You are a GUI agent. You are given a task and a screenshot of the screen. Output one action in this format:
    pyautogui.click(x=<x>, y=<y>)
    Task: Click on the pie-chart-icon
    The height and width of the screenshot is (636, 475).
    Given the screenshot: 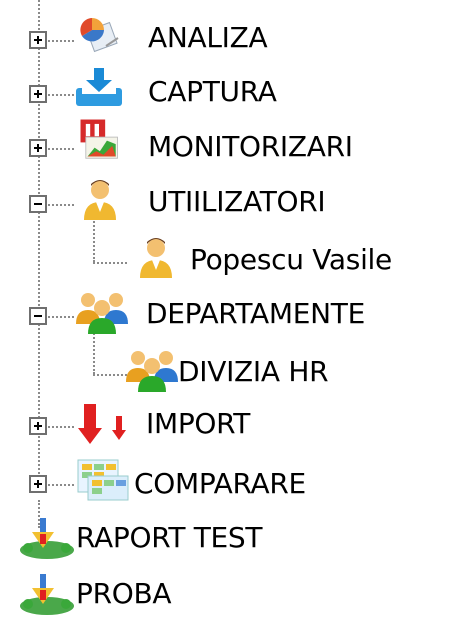 What is the action you would take?
    pyautogui.click(x=97, y=34)
    